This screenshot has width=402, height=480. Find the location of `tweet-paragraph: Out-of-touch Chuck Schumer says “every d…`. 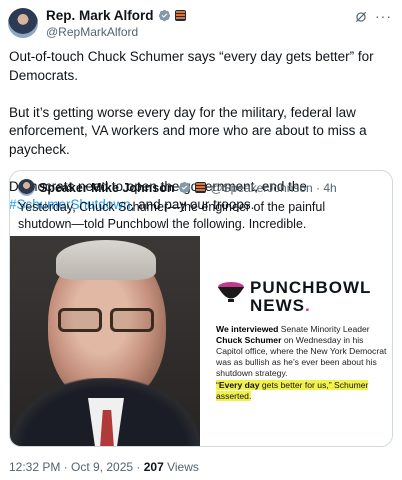

tweet-paragraph: Out-of-touch Chuck Schumer says “every d… is located at coordinates (191, 66).